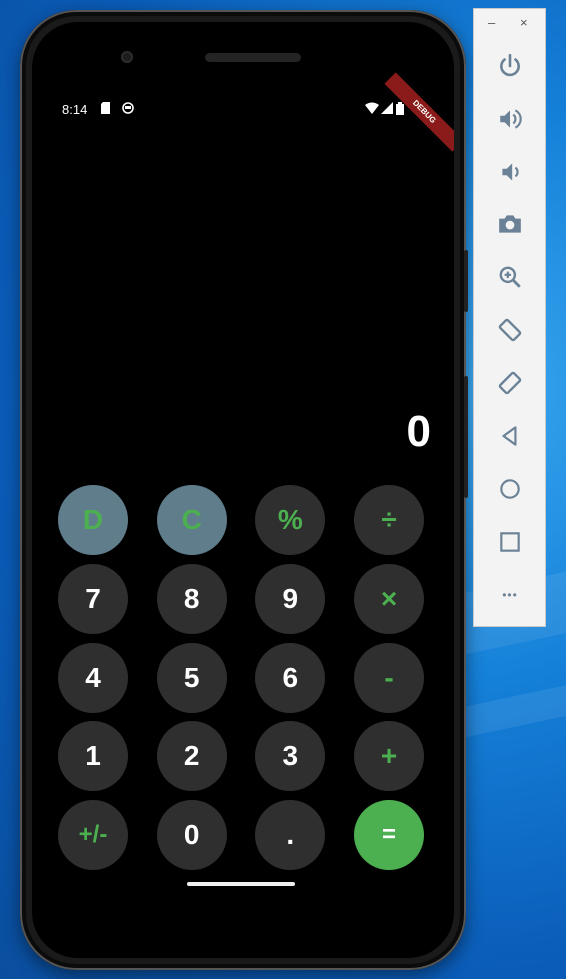  I want to click on minimize-button: –, so click(491, 22).